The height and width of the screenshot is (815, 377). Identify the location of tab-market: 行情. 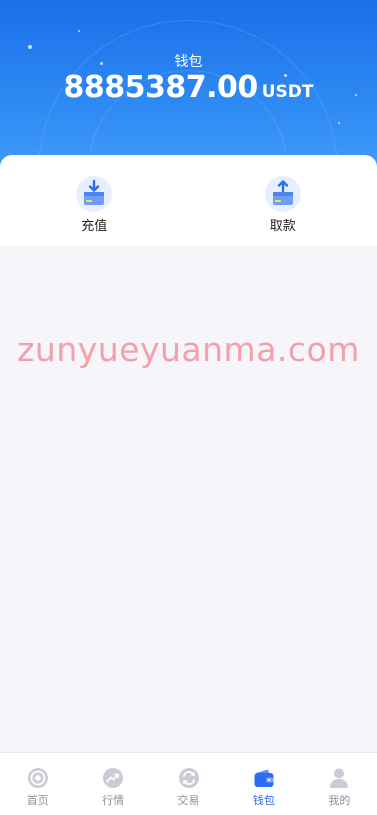
(112, 784).